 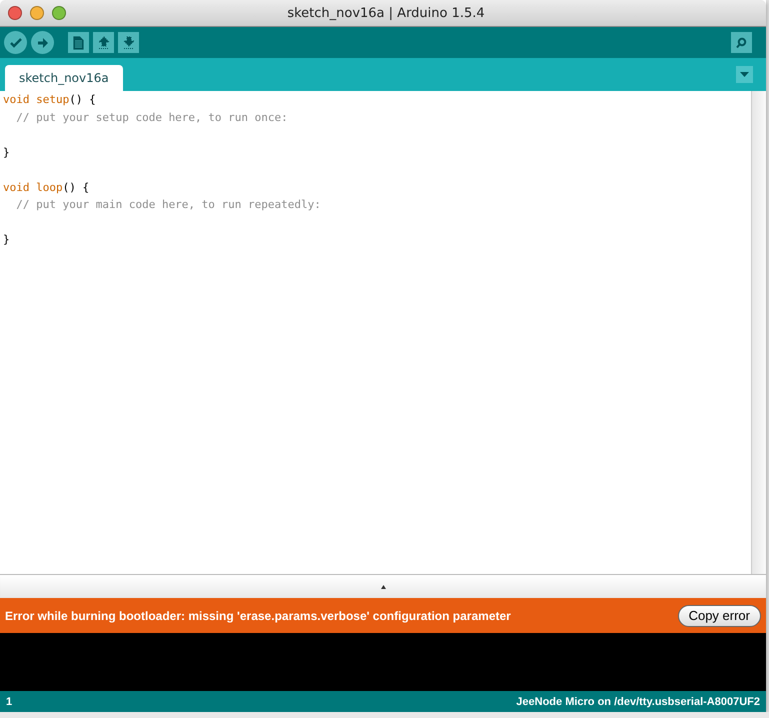 I want to click on new-button, so click(x=78, y=42).